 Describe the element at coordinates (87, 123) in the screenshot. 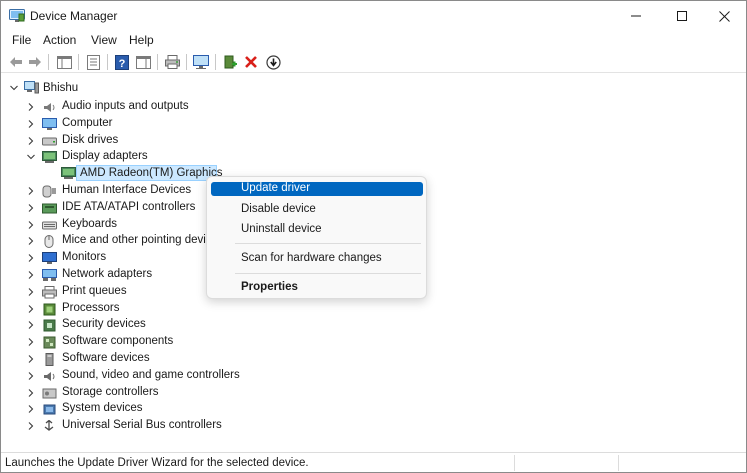

I see `category-label: Computer` at that location.